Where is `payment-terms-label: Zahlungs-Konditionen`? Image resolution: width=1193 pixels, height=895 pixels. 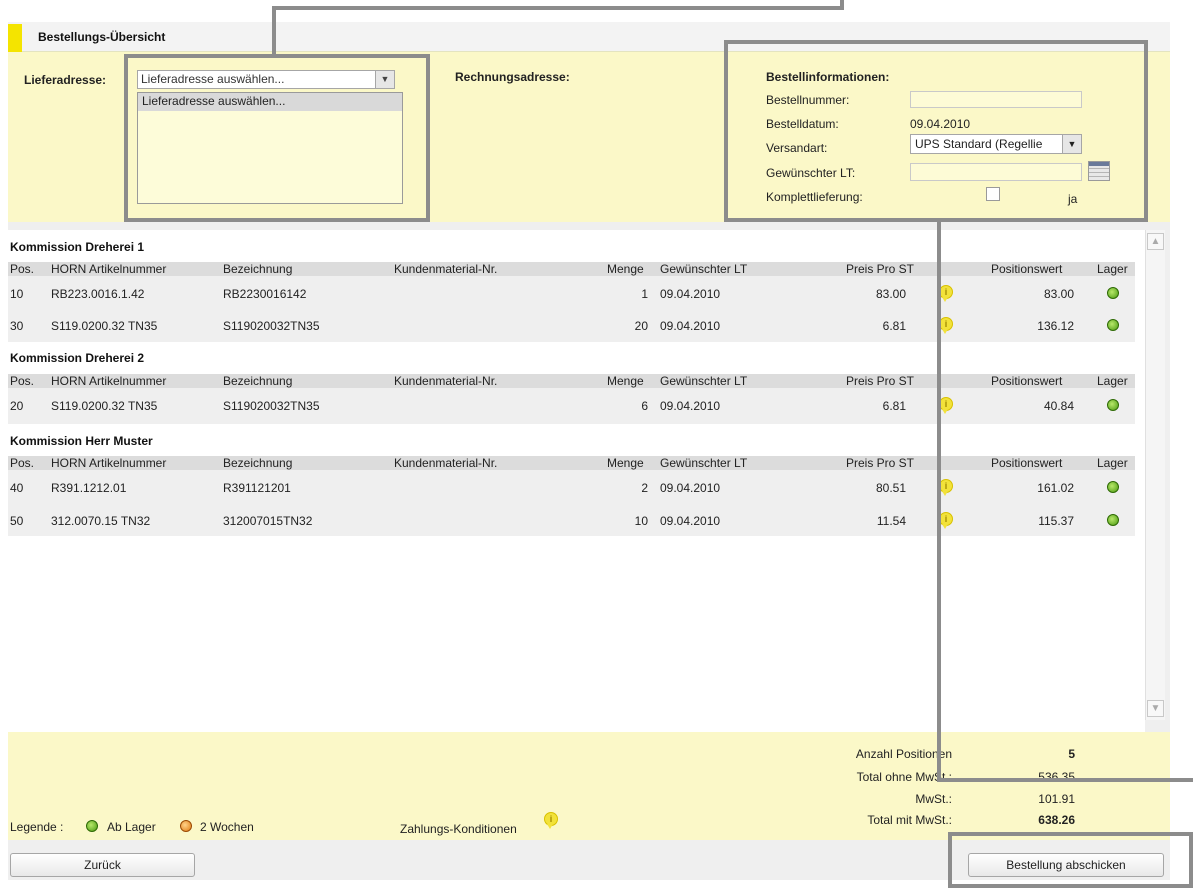 payment-terms-label: Zahlungs-Konditionen is located at coordinates (458, 829).